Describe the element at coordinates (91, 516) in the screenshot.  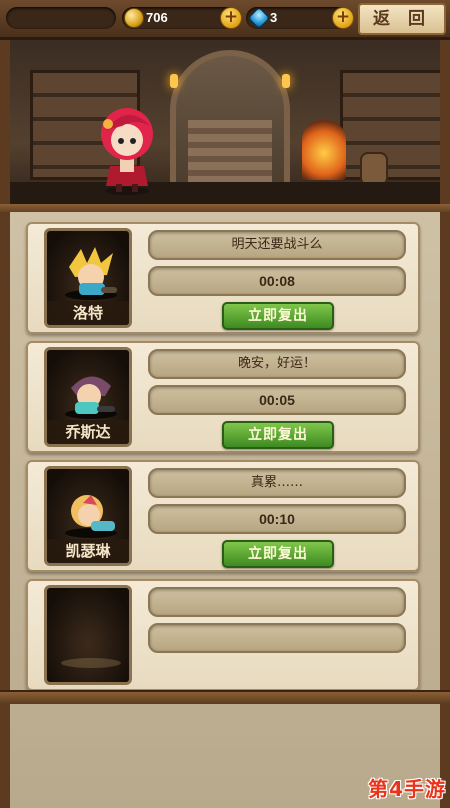
I see `blonde-girl-lying-icon` at that location.